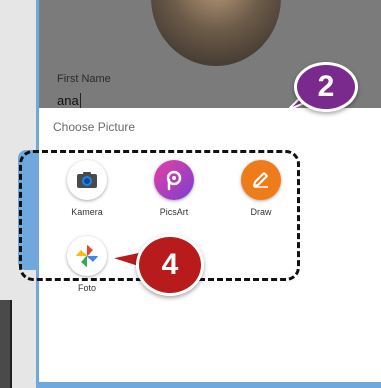 This screenshot has width=381, height=388. I want to click on app-label: Foto, so click(86, 288).